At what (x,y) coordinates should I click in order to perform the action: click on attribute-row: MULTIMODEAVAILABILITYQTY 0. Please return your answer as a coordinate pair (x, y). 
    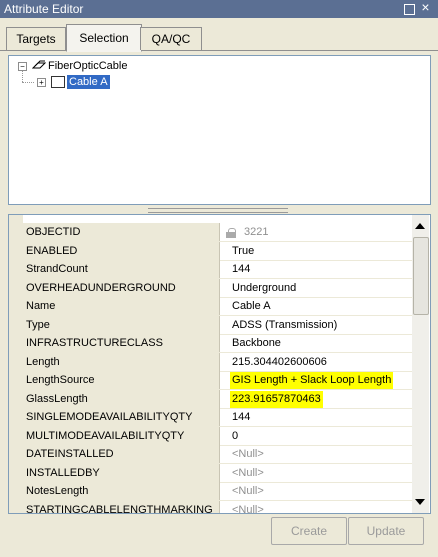
    Looking at the image, I should click on (217, 436).